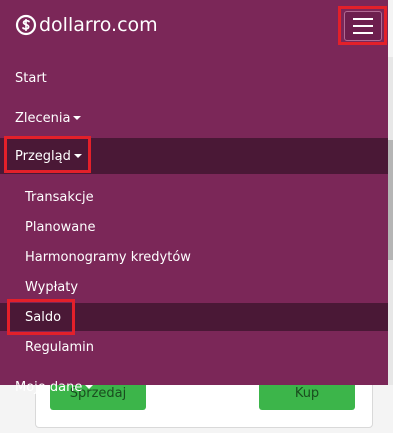 The image size is (393, 433). I want to click on menu-subitem-planowane-label: Planowane, so click(60, 227).